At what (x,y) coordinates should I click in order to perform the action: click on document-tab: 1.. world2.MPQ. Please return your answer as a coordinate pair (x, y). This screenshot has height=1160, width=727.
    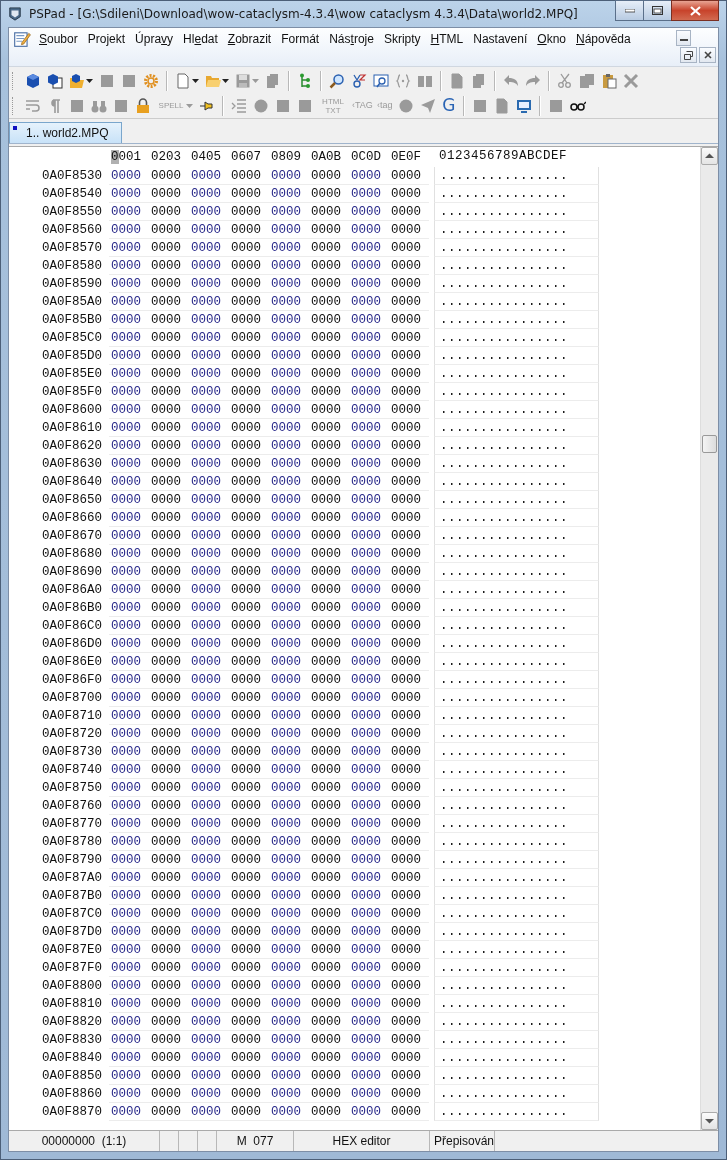
    Looking at the image, I should click on (65, 132).